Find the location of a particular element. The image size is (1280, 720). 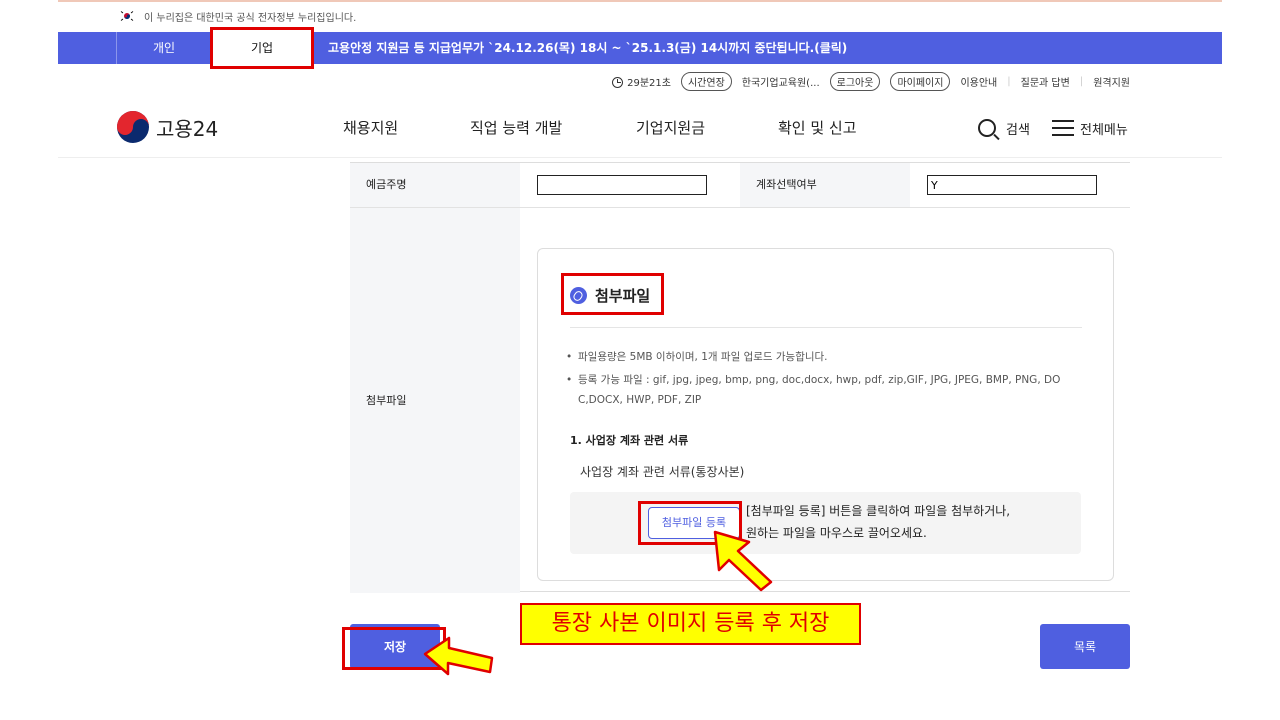

all-menu-button: 전체메뉴 is located at coordinates (1090, 128).